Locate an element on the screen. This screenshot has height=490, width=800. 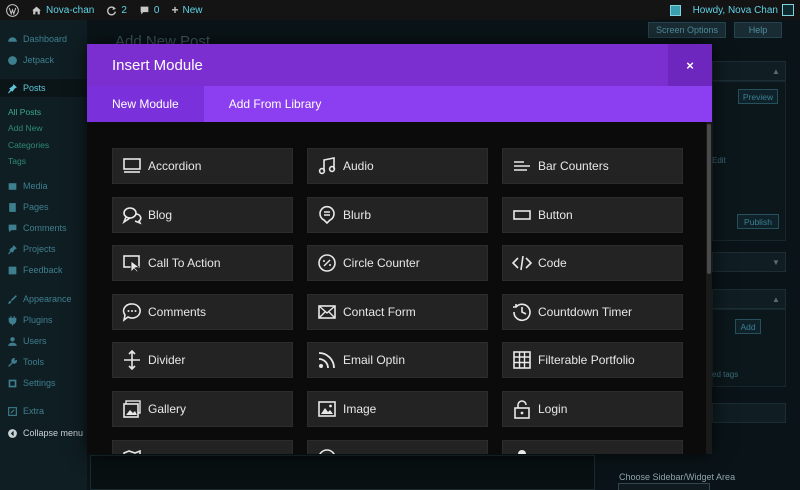
module-label: Audio is located at coordinates (358, 166).